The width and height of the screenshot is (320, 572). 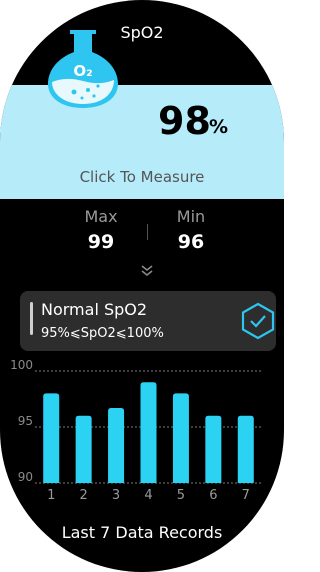 I want to click on min-label: Min, so click(x=191, y=216).